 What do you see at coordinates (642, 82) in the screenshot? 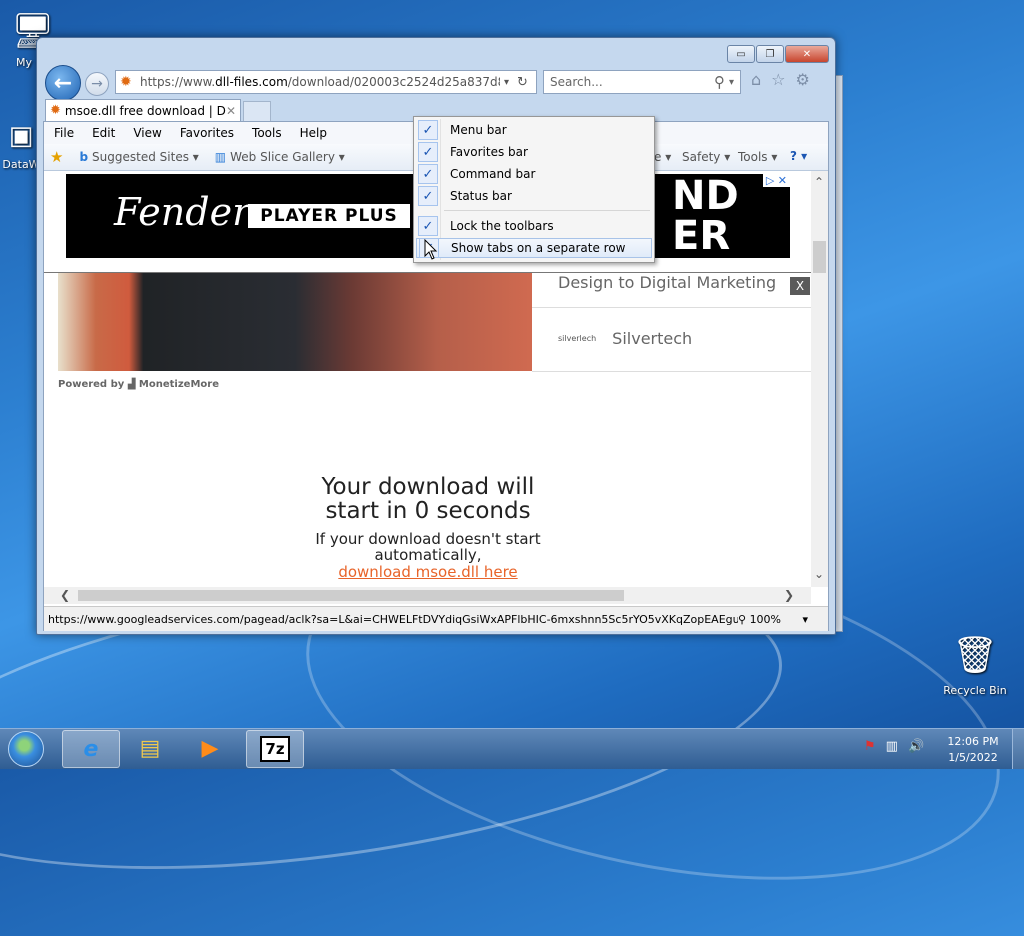
I see `search-input: Search... ⚲ ▾` at bounding box center [642, 82].